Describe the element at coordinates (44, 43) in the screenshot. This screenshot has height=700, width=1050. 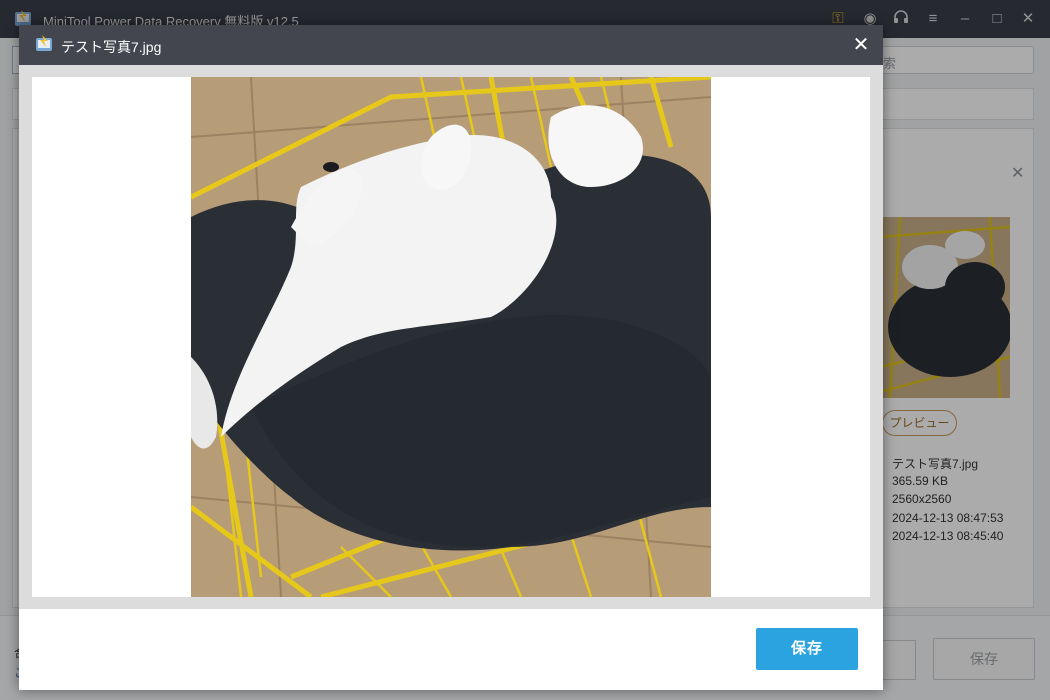
I see `app-logo-icon` at that location.